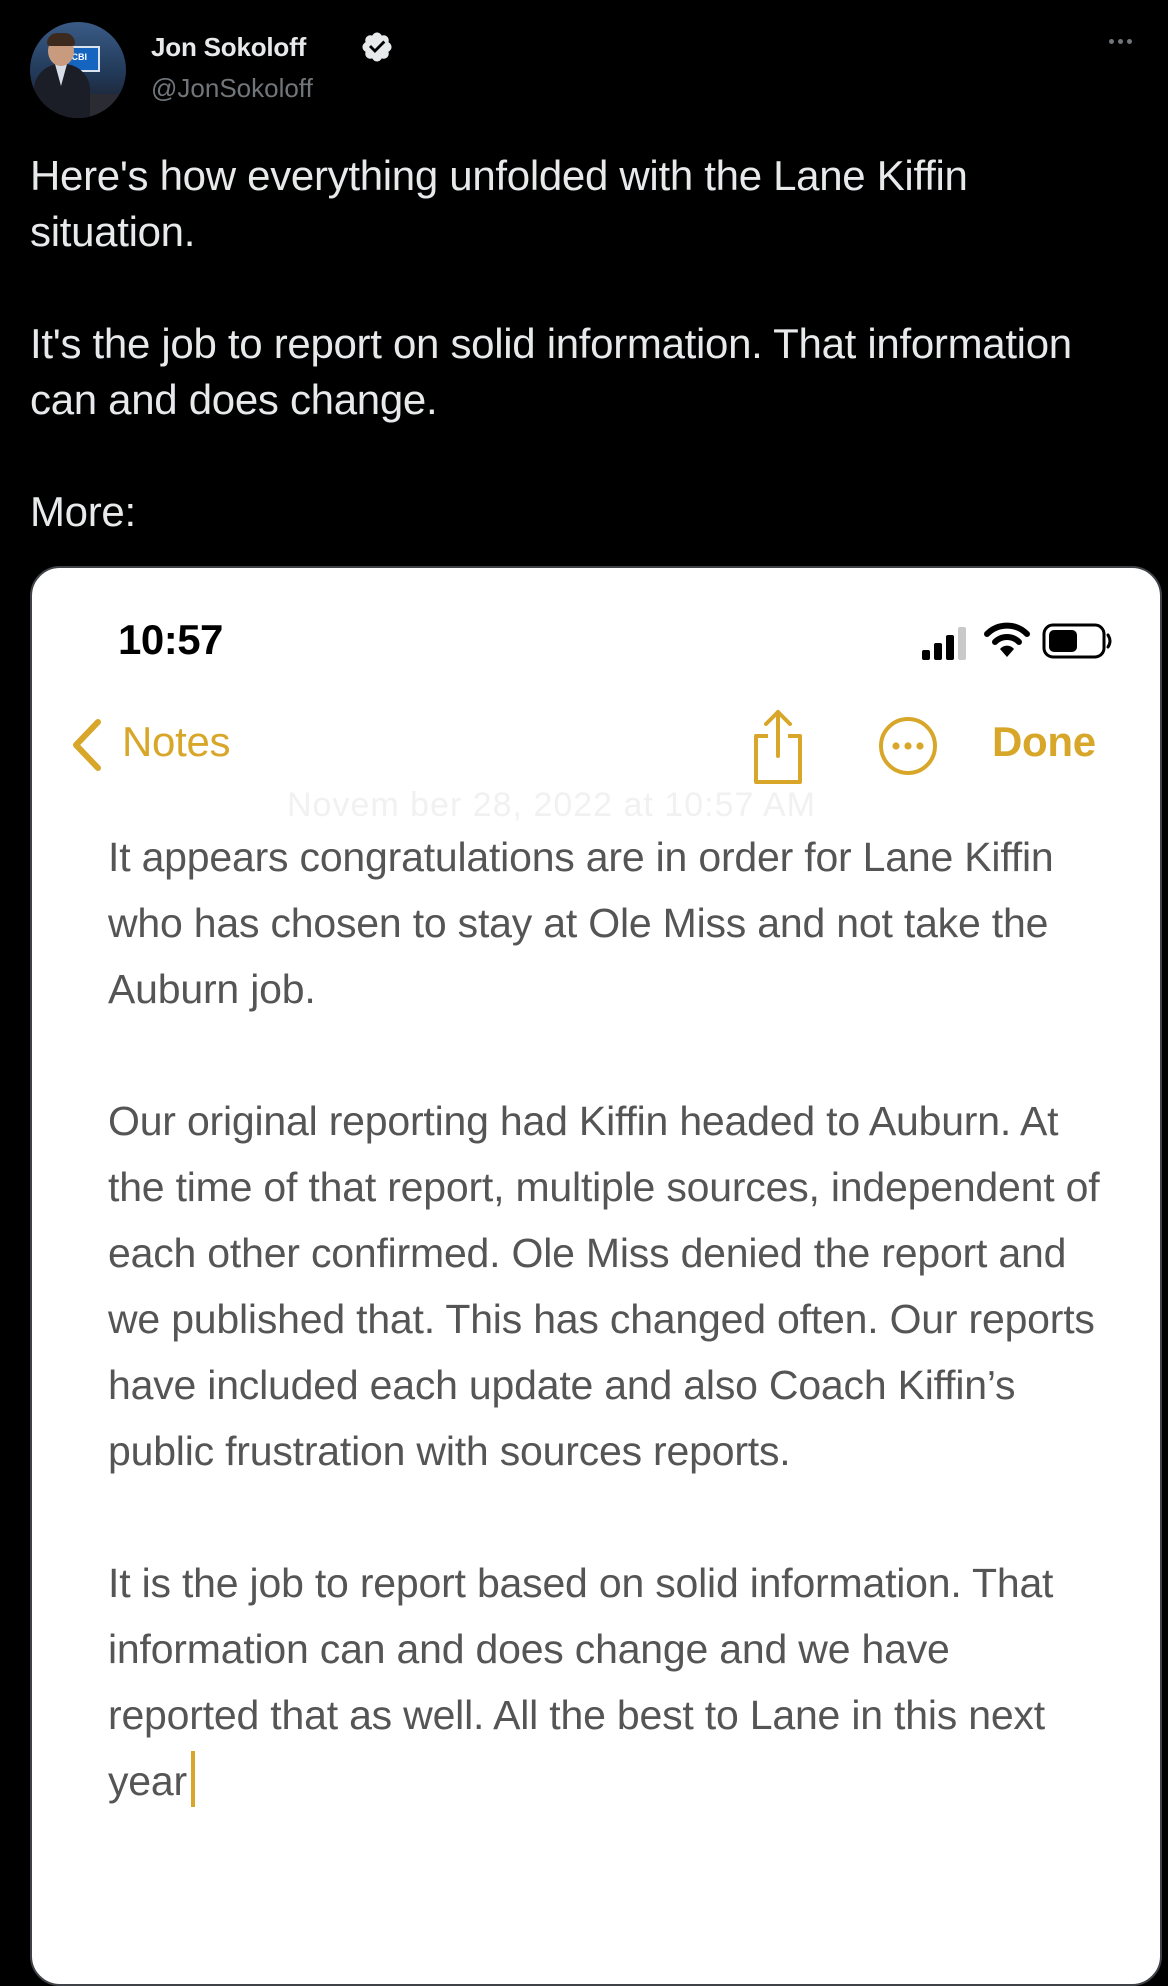 This screenshot has width=1168, height=1986. Describe the element at coordinates (1044, 742) in the screenshot. I see `done-button: Done` at that location.